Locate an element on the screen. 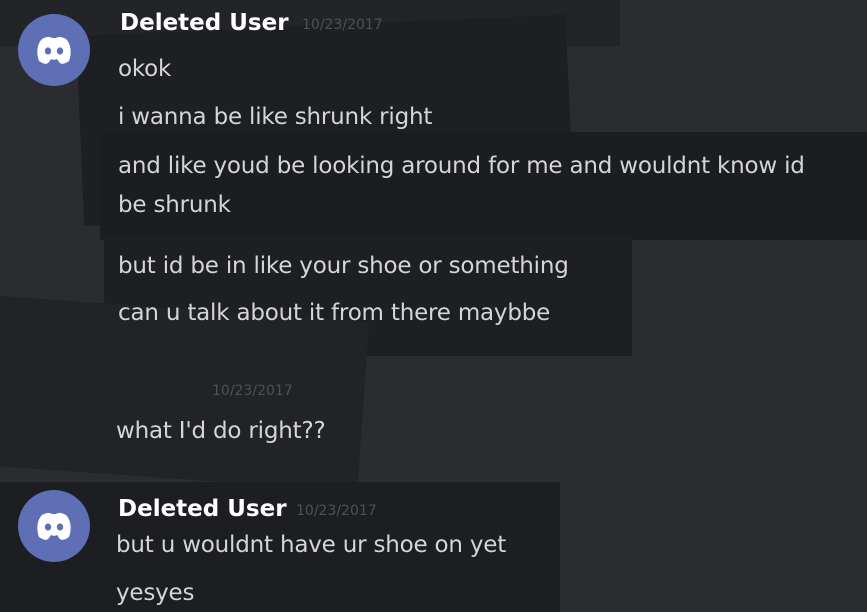 The image size is (867, 612). message-line: but id be in like your shoe or something is located at coordinates (343, 266).